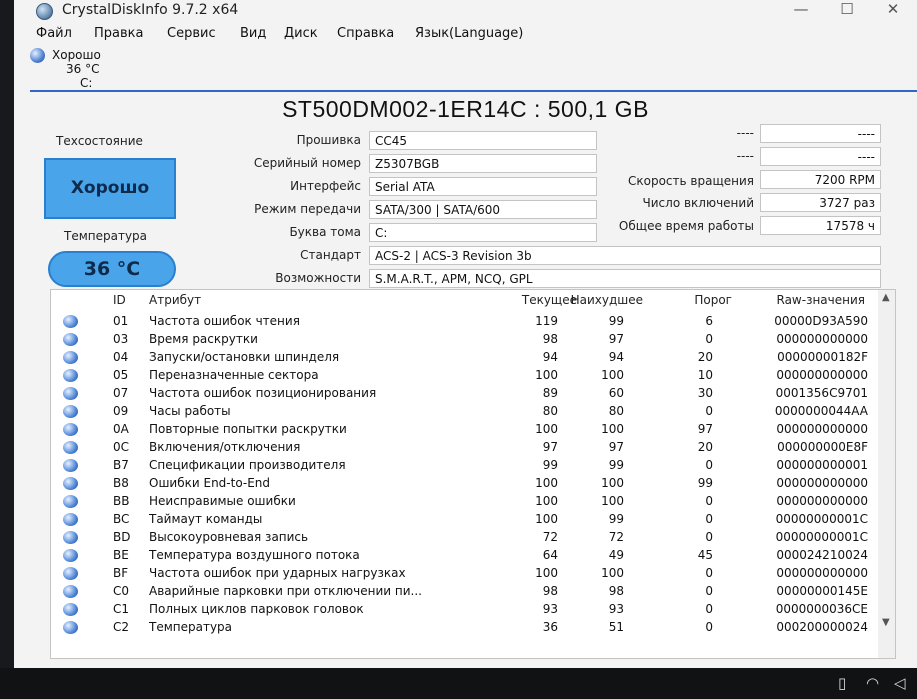 This screenshot has height=699, width=917. Describe the element at coordinates (190, 411) in the screenshot. I see `attribute-name: Часы работы` at that location.